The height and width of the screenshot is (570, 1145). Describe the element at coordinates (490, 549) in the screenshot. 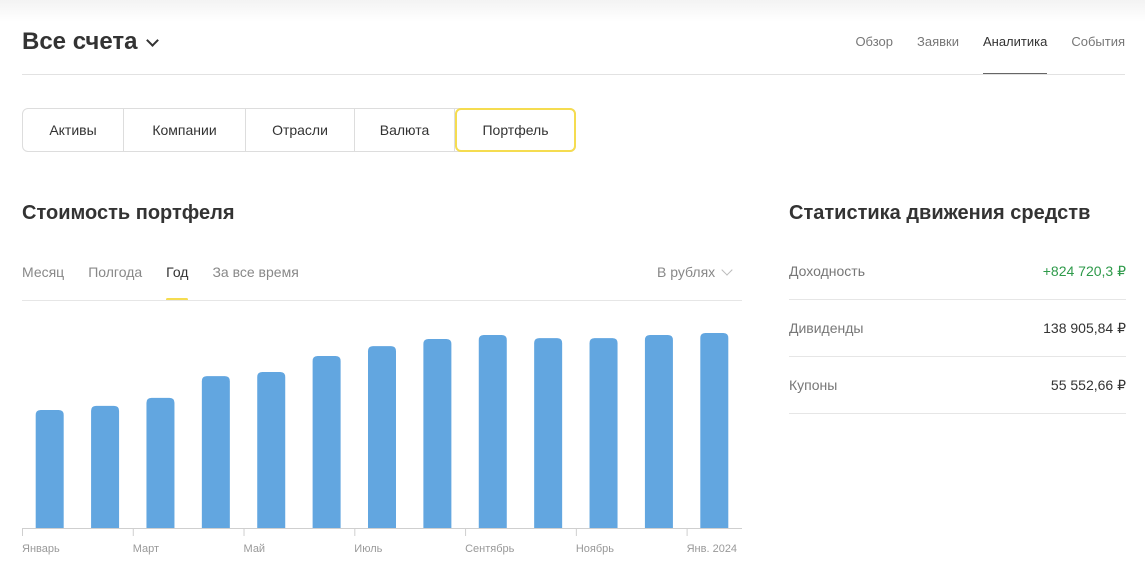

I see `x-tick-label: Сентябрь` at that location.